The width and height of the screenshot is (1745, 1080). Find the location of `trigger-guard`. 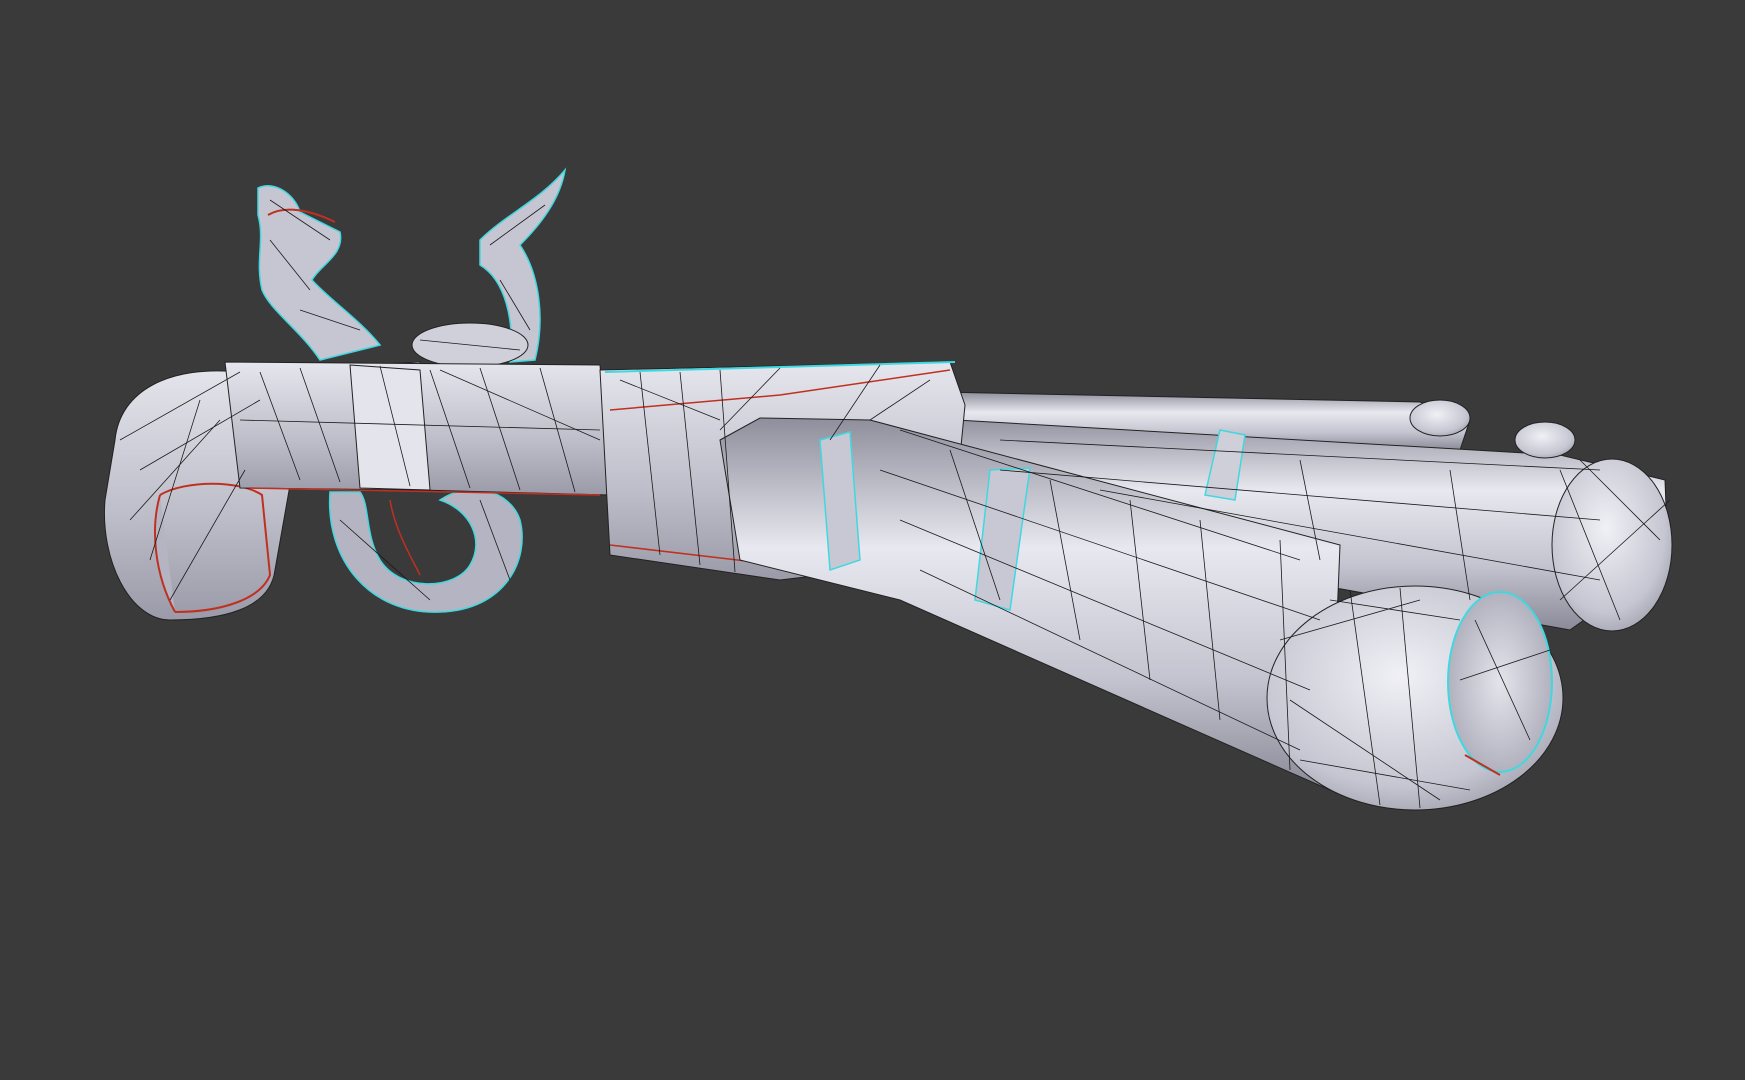

trigger-guard is located at coordinates (425, 550).